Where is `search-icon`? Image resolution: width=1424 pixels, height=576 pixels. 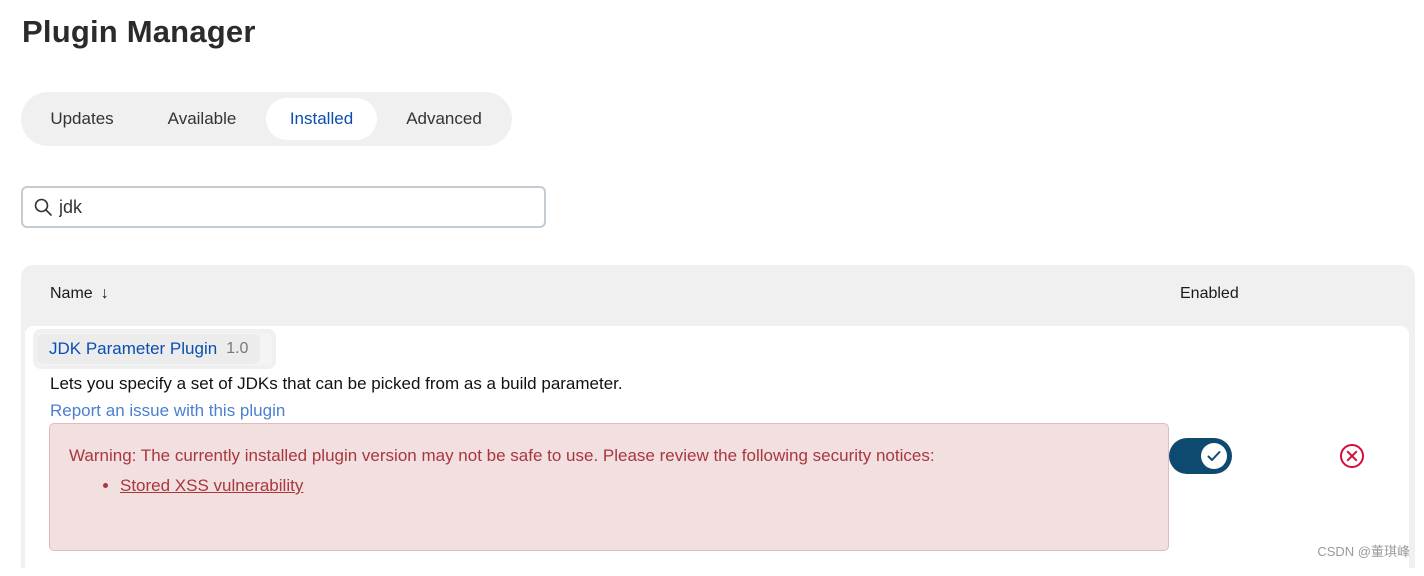
search-icon is located at coordinates (43, 207).